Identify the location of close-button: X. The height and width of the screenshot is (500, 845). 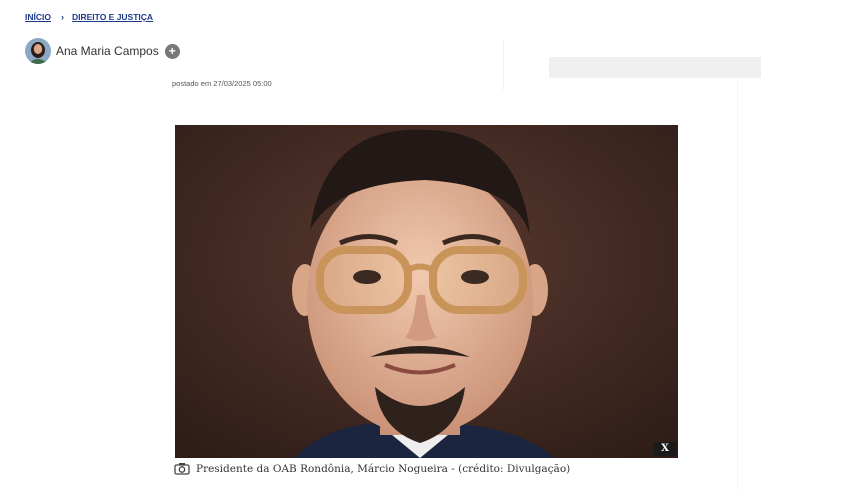
(665, 449).